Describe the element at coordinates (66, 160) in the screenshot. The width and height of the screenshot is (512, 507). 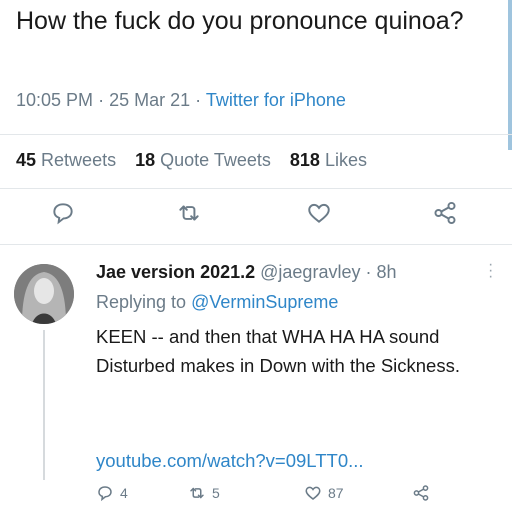
I see `retweets-stat: 45 Retweets` at that location.